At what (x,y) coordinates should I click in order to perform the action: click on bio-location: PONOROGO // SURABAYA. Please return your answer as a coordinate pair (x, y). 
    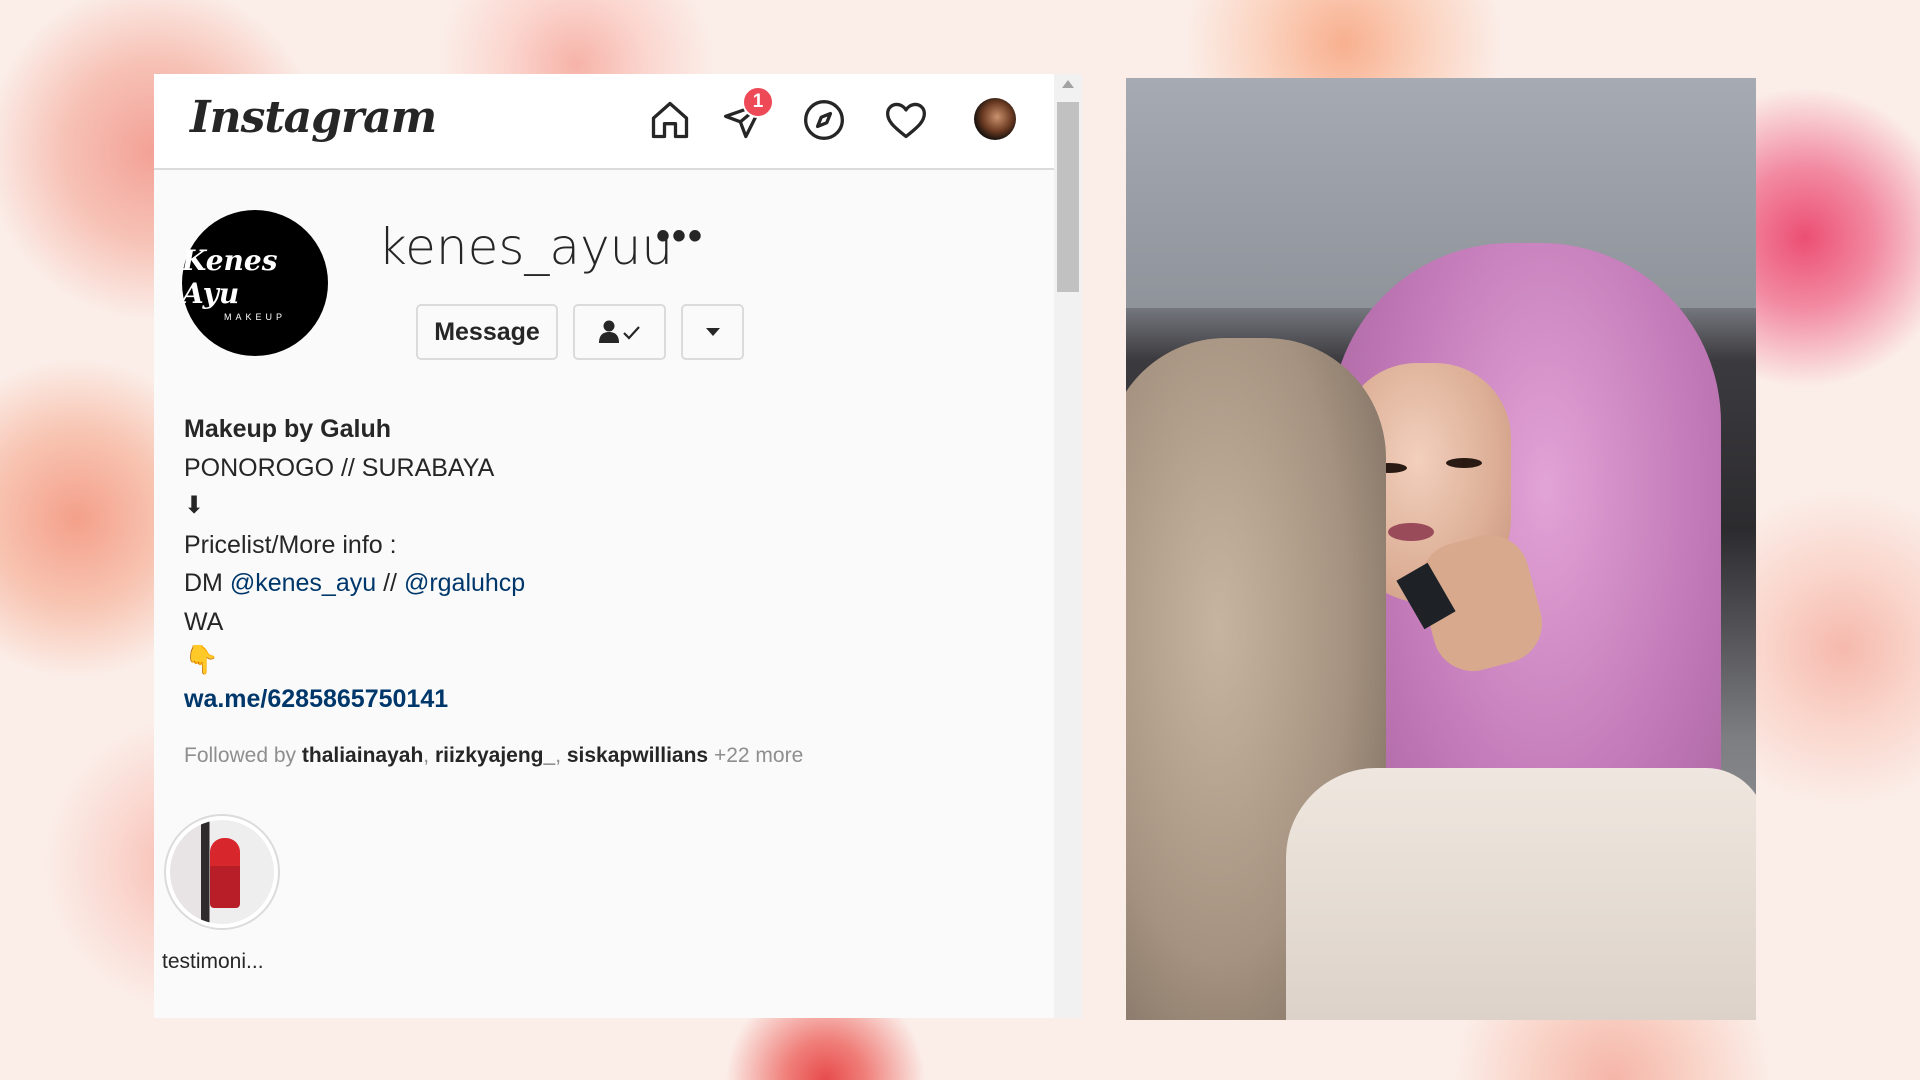
    Looking at the image, I should click on (339, 467).